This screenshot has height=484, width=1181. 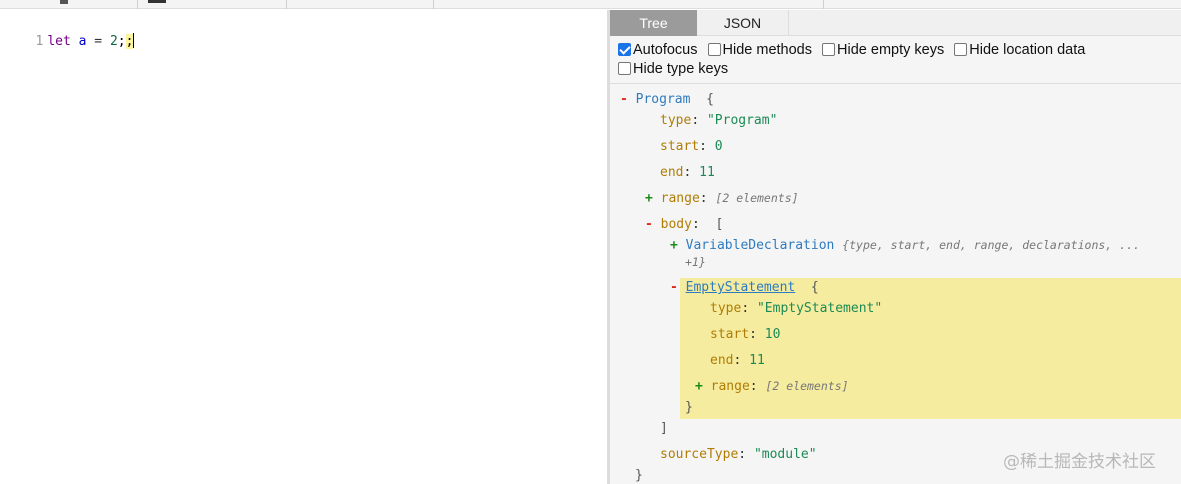 I want to click on tree-row-empty-close: }, so click(x=689, y=407).